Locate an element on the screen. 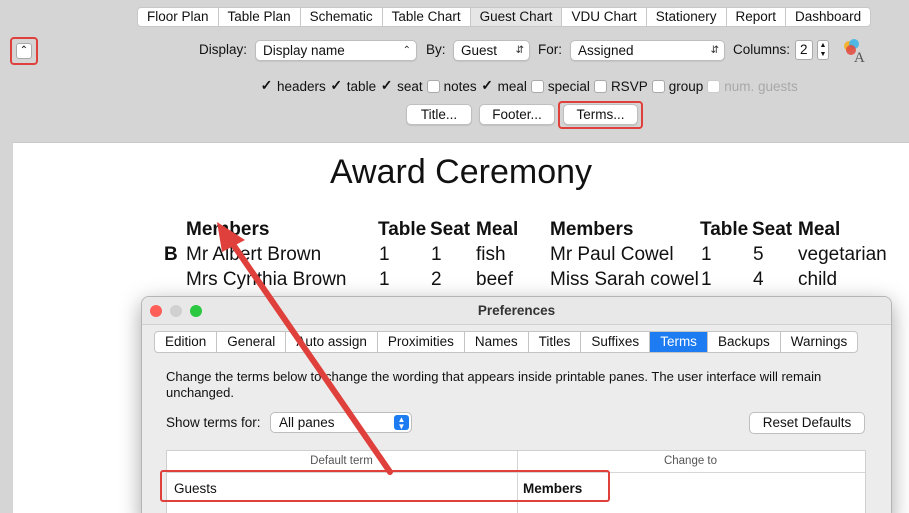 The image size is (909, 513). special-checkbox: special is located at coordinates (560, 86).